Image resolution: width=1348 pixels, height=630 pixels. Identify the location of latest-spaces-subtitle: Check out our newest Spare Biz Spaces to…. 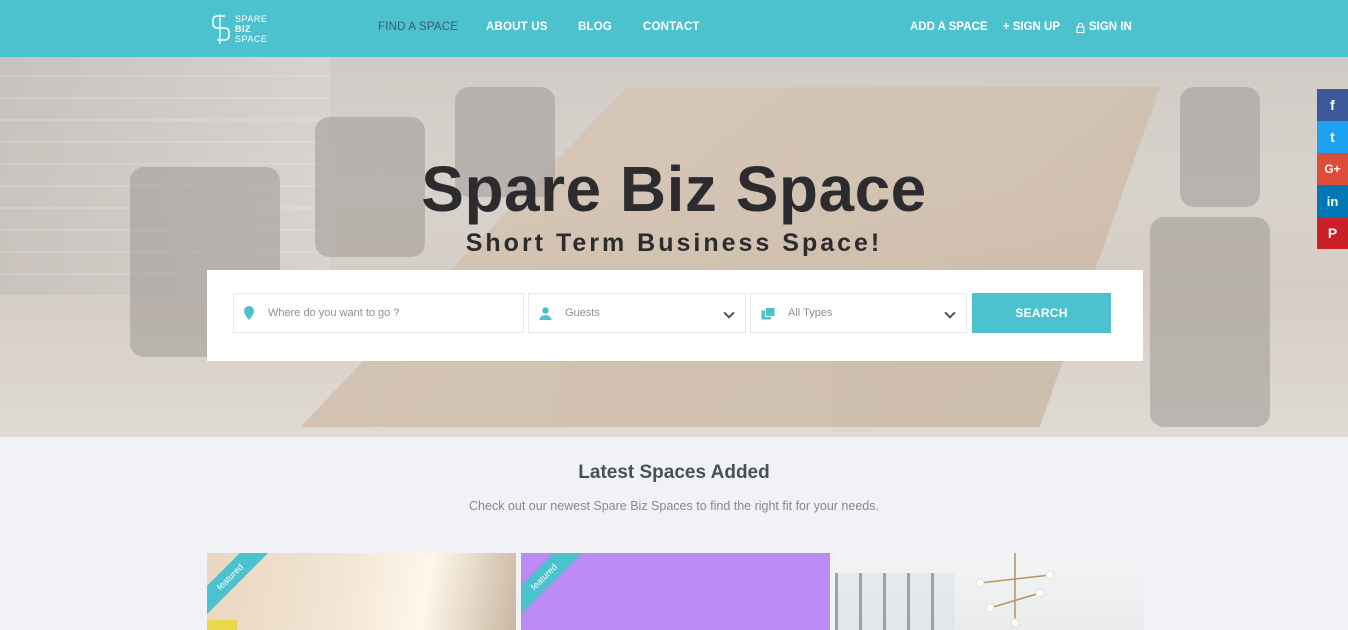
(674, 506).